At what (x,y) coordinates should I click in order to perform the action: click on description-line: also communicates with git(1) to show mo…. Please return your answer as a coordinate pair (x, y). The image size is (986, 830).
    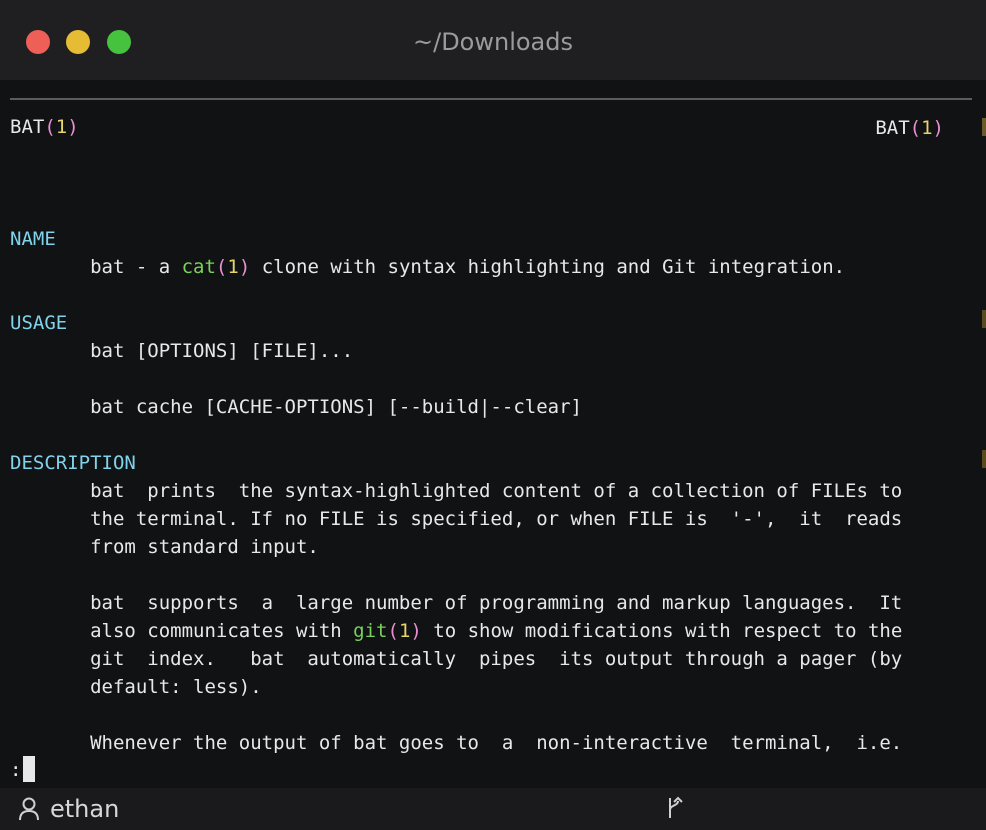
    Looking at the image, I should click on (456, 631).